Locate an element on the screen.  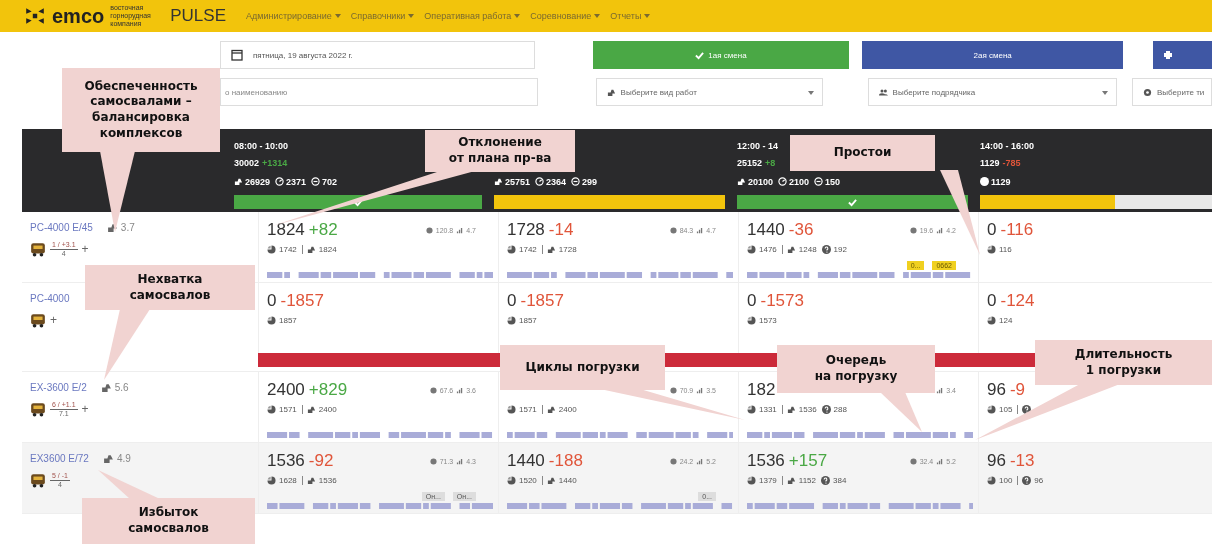
plan-deviation: -124 is located at coordinates (1017, 301).